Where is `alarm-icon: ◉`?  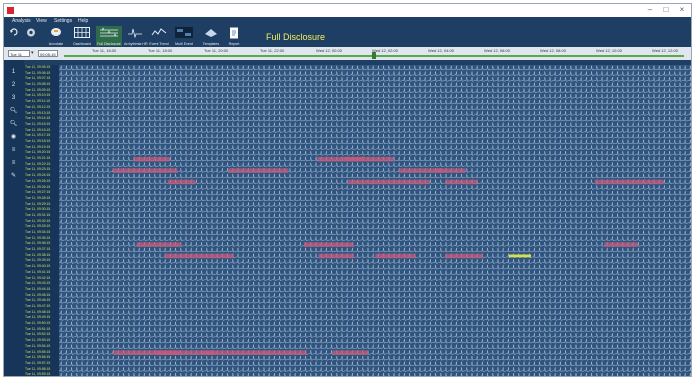
alarm-icon: ◉ is located at coordinates (13, 137).